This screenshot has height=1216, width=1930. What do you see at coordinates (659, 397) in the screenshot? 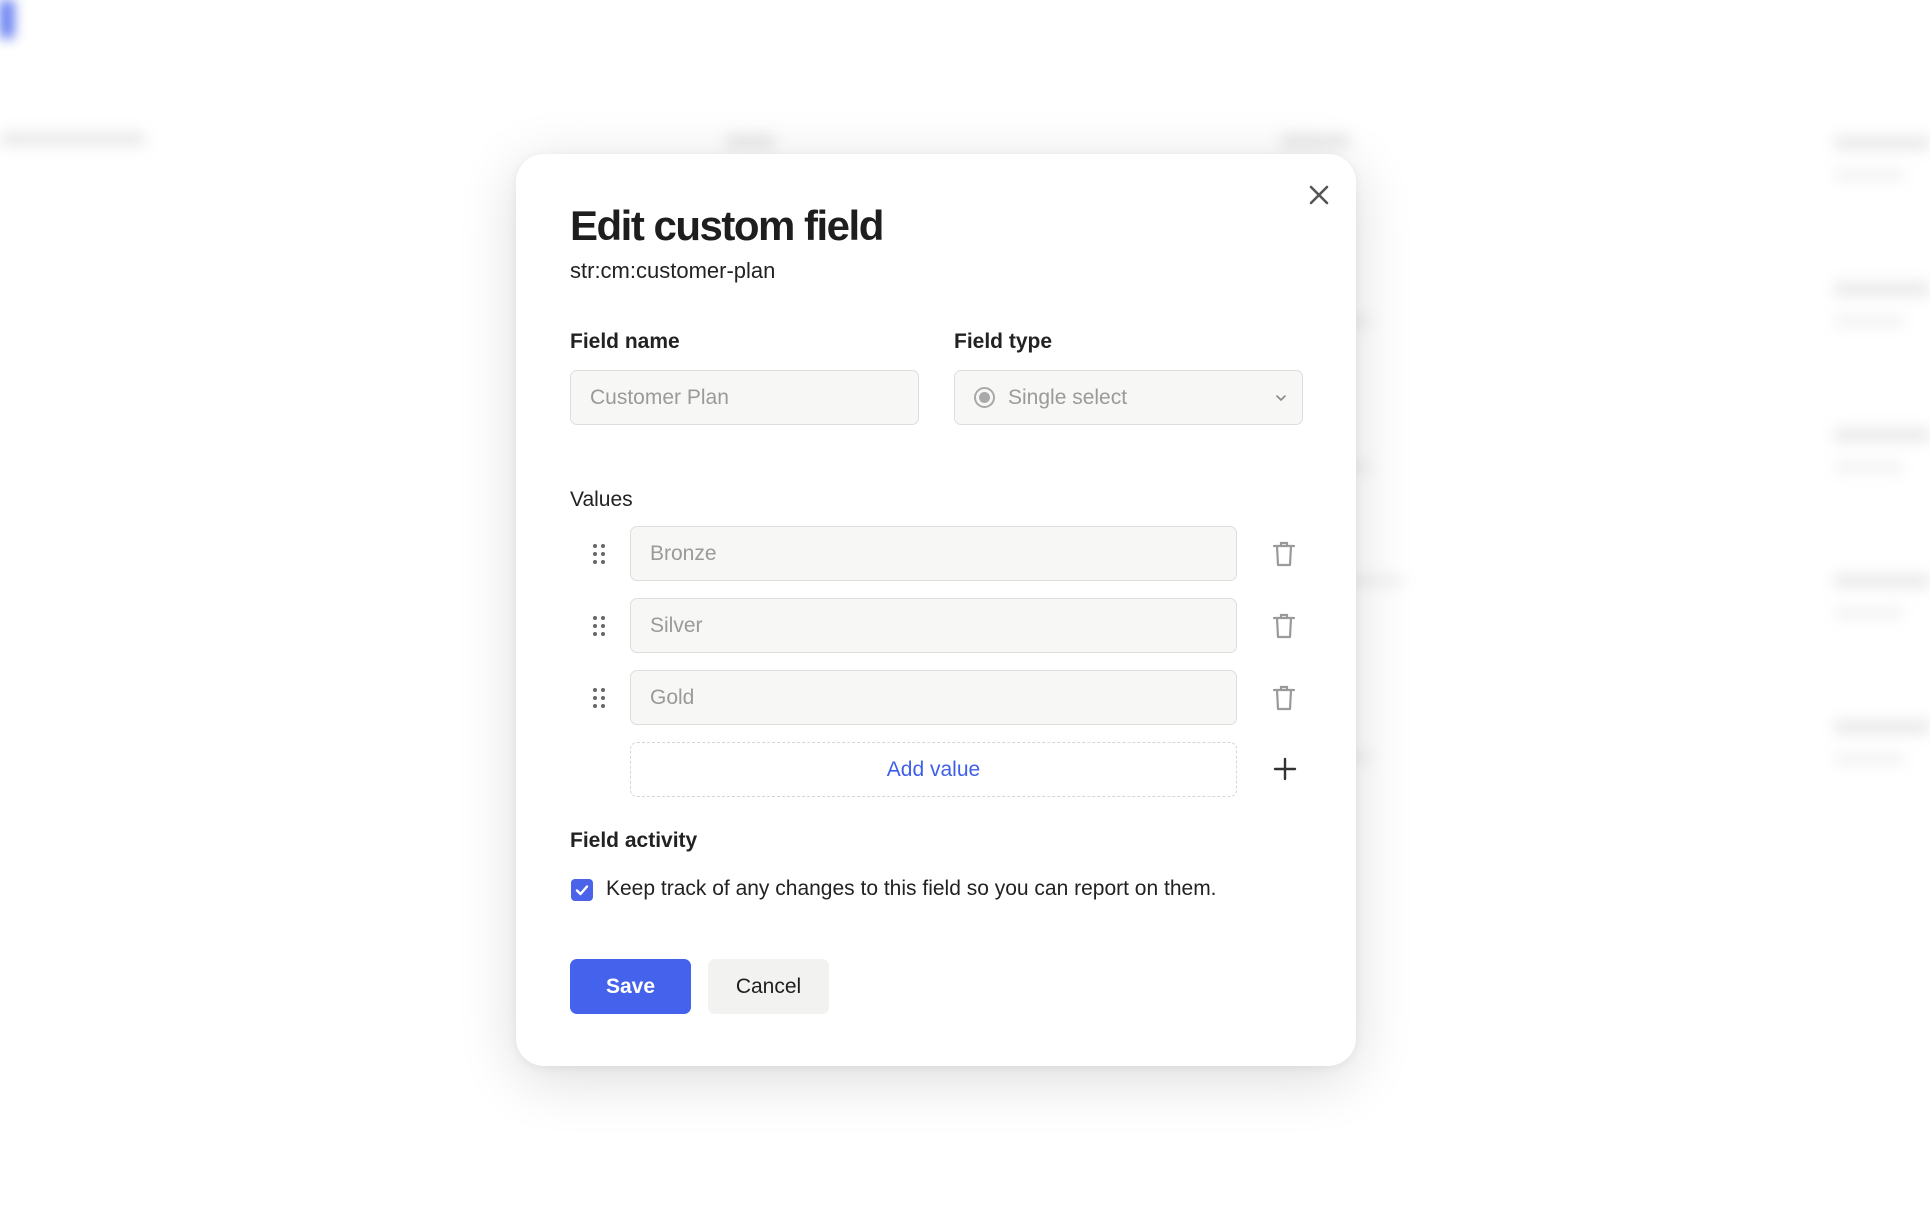
I see `field-name-value: Customer Plan` at bounding box center [659, 397].